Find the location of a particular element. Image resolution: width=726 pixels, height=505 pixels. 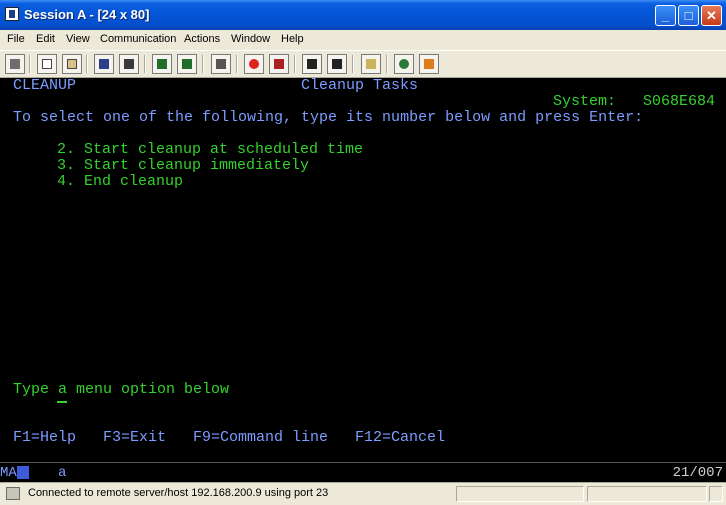

toolbar is located at coordinates (363, 64).